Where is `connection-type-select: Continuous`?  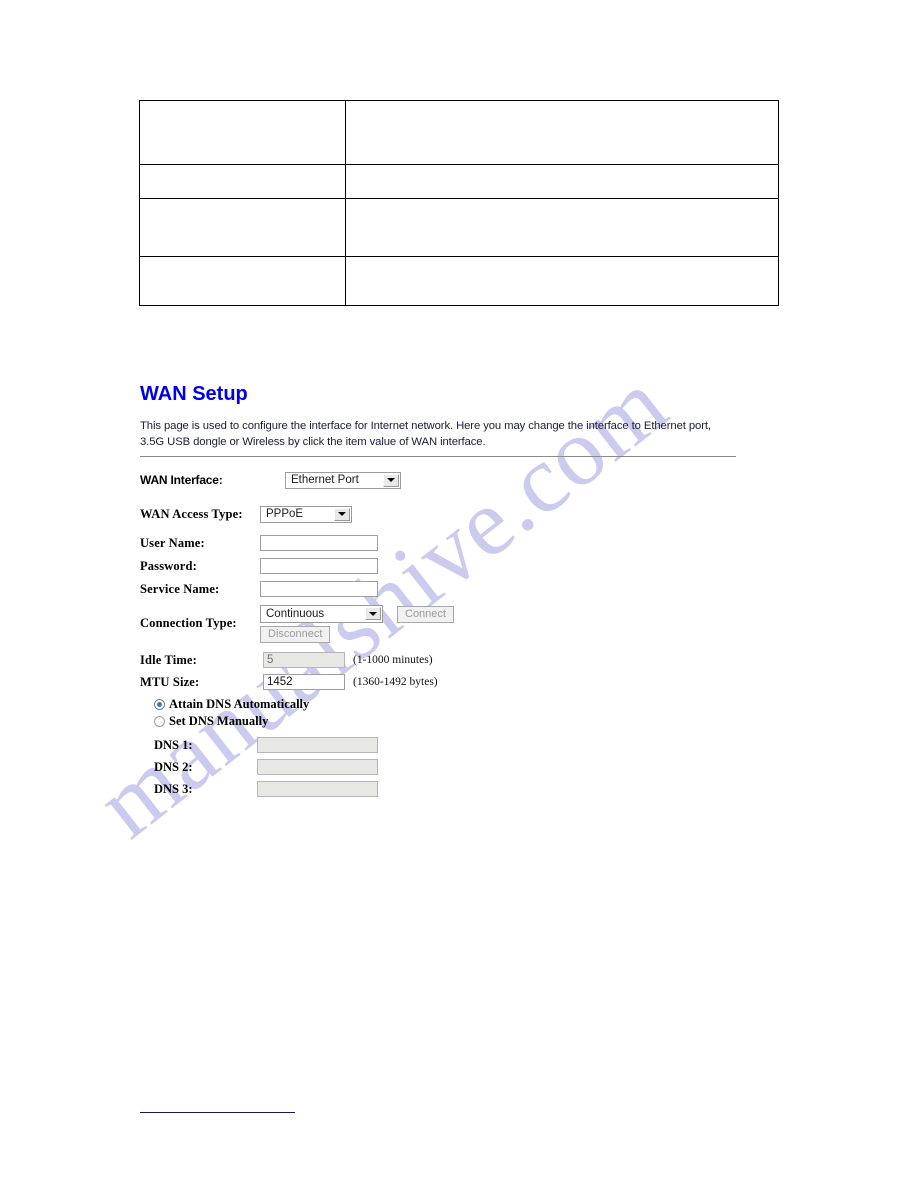
connection-type-select: Continuous is located at coordinates (321, 614).